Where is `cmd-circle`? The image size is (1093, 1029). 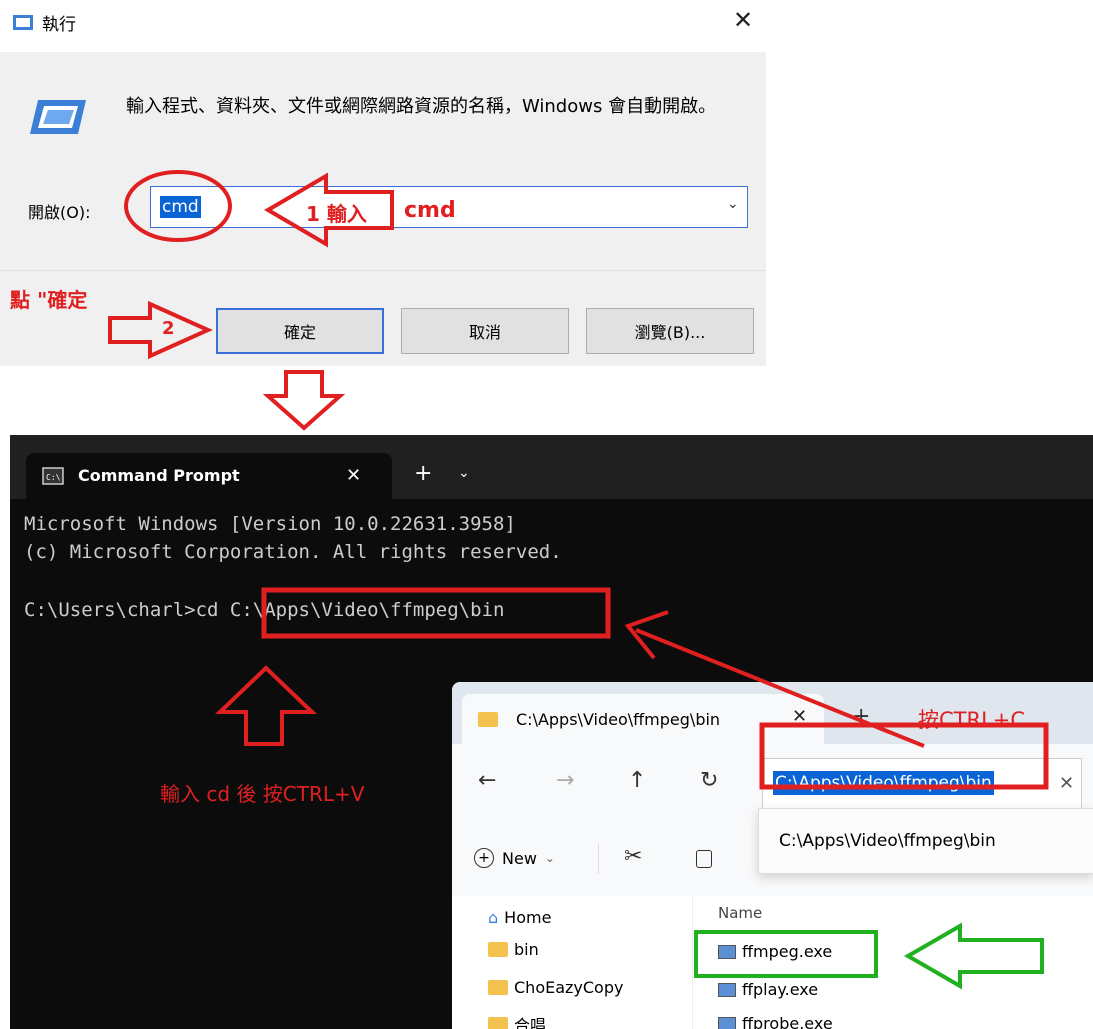 cmd-circle is located at coordinates (178, 206).